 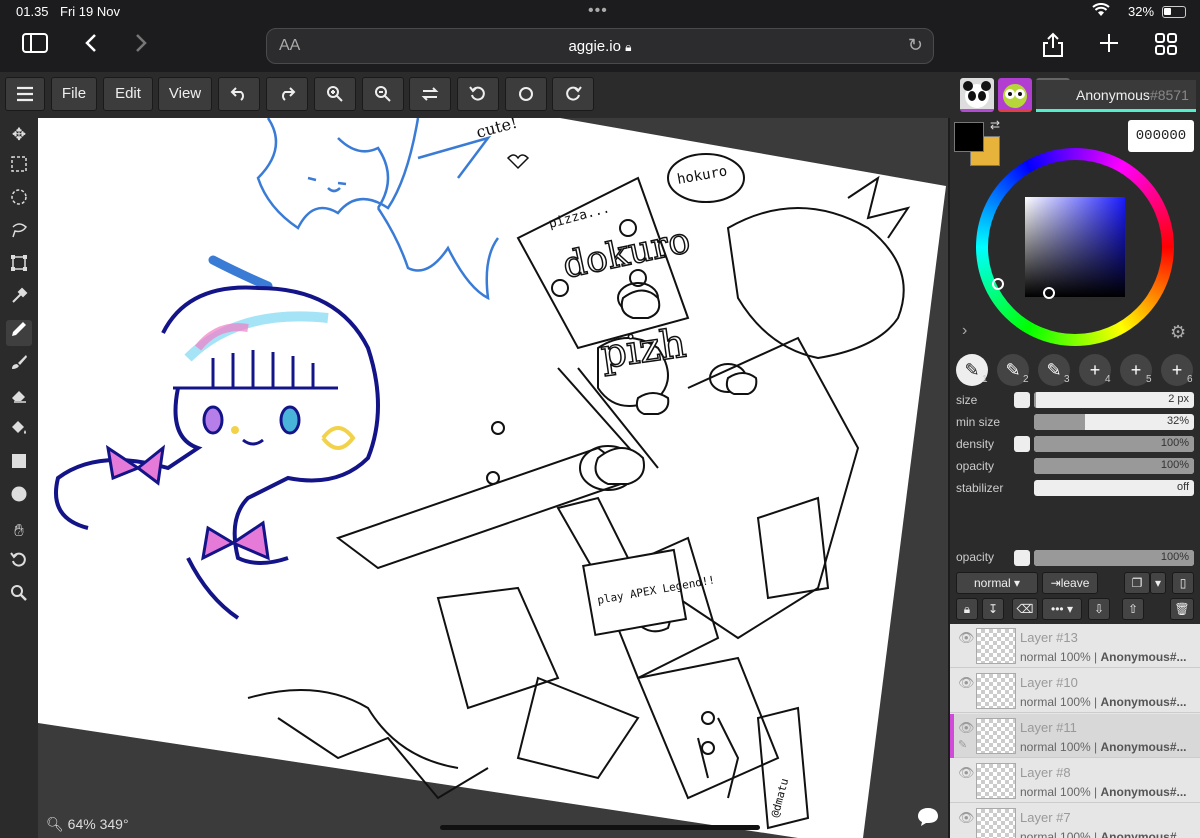 I want to click on active-layer-marker, so click(x=952, y=736).